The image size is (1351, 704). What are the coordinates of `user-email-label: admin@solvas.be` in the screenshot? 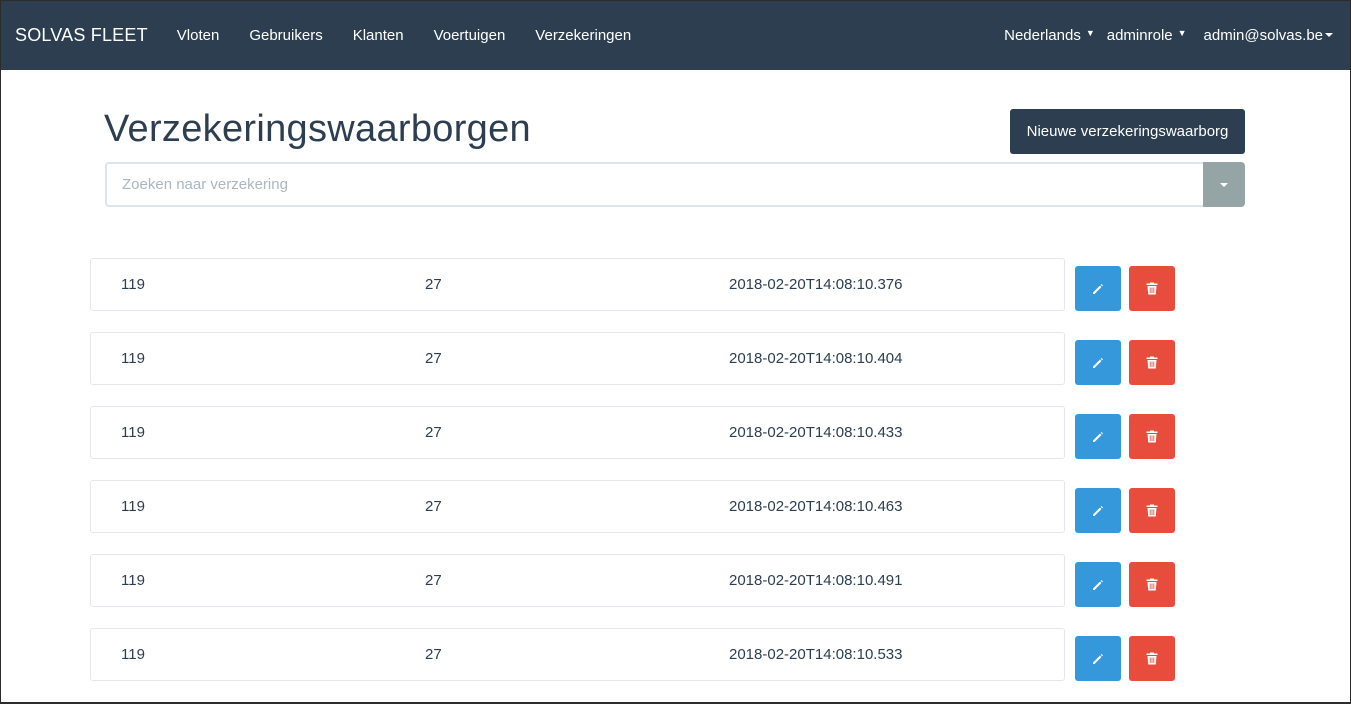 It's located at (1263, 35).